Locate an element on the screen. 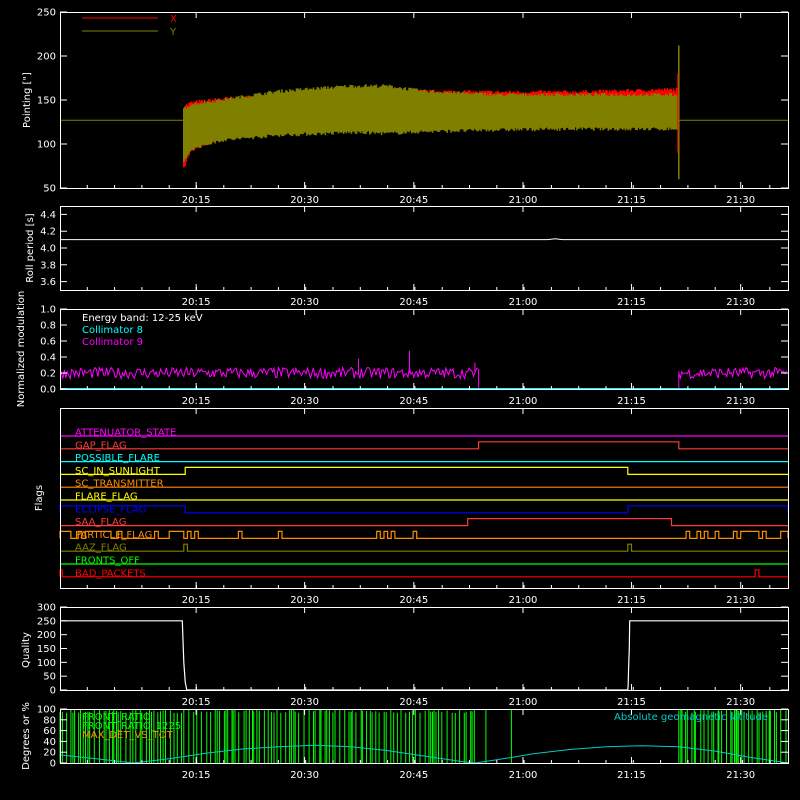 The width and height of the screenshot is (800, 800). quality-y-tick-label: 200 is located at coordinates (46, 635).